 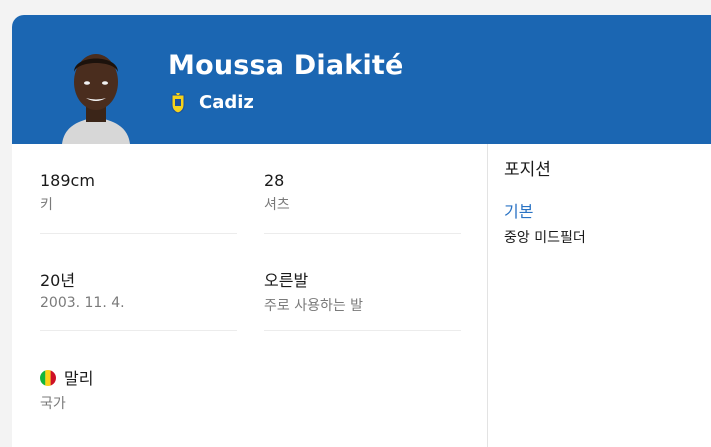 What do you see at coordinates (53, 404) in the screenshot?
I see `country-label: 국가` at bounding box center [53, 404].